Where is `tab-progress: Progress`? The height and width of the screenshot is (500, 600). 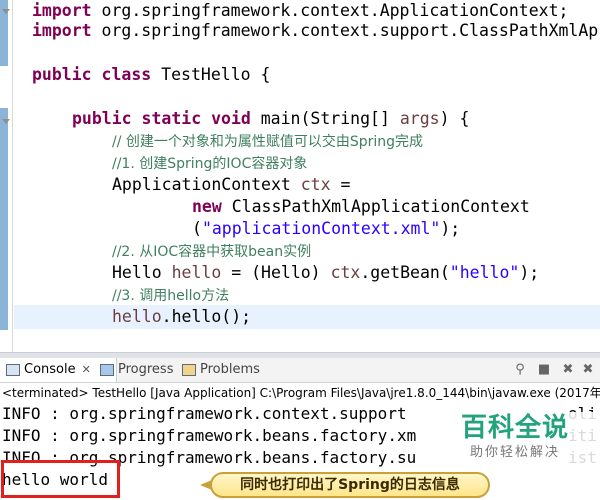 tab-progress: Progress is located at coordinates (146, 370).